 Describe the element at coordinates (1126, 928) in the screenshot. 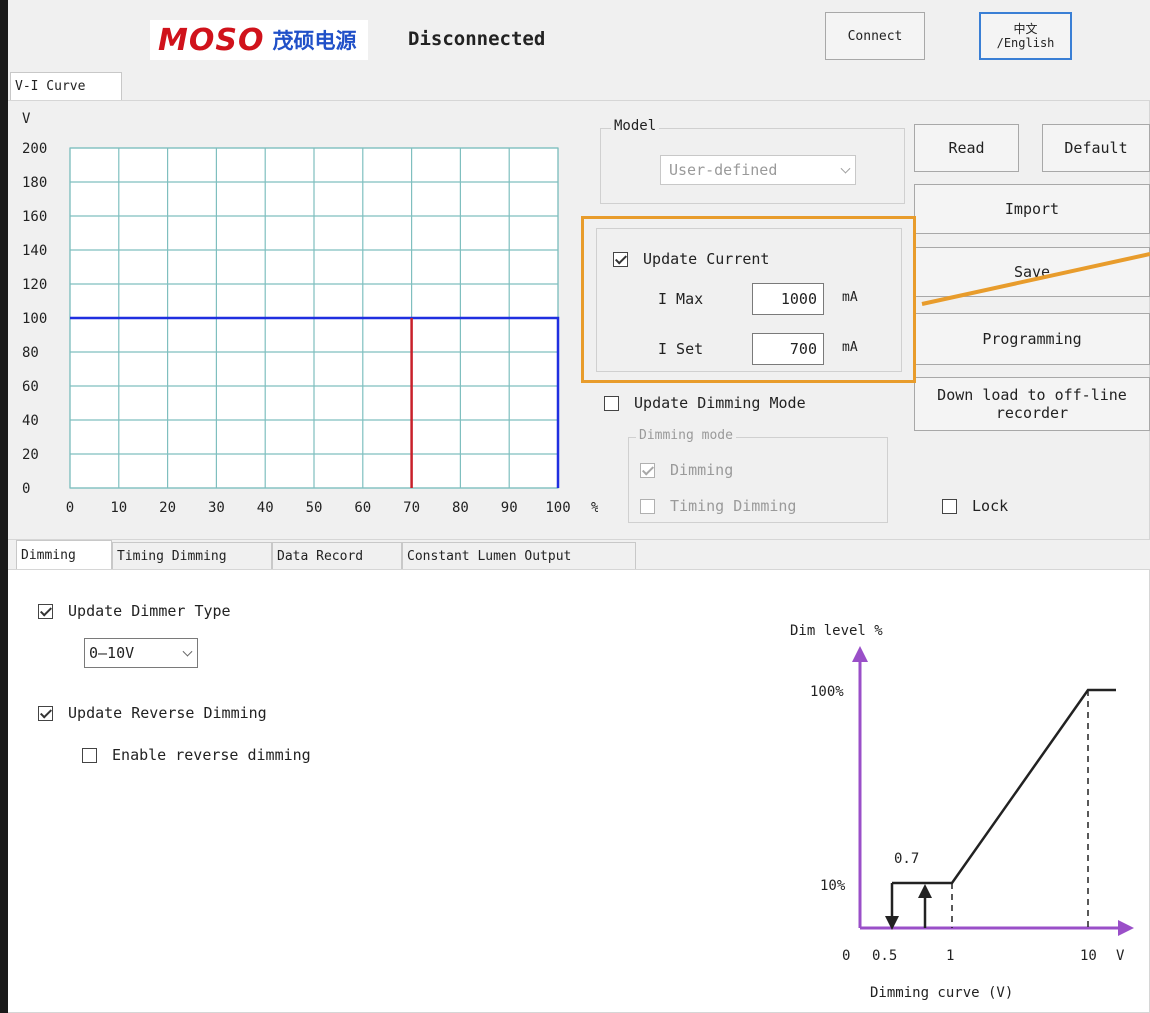

I see `dim-curve-x-arrow-icon` at that location.